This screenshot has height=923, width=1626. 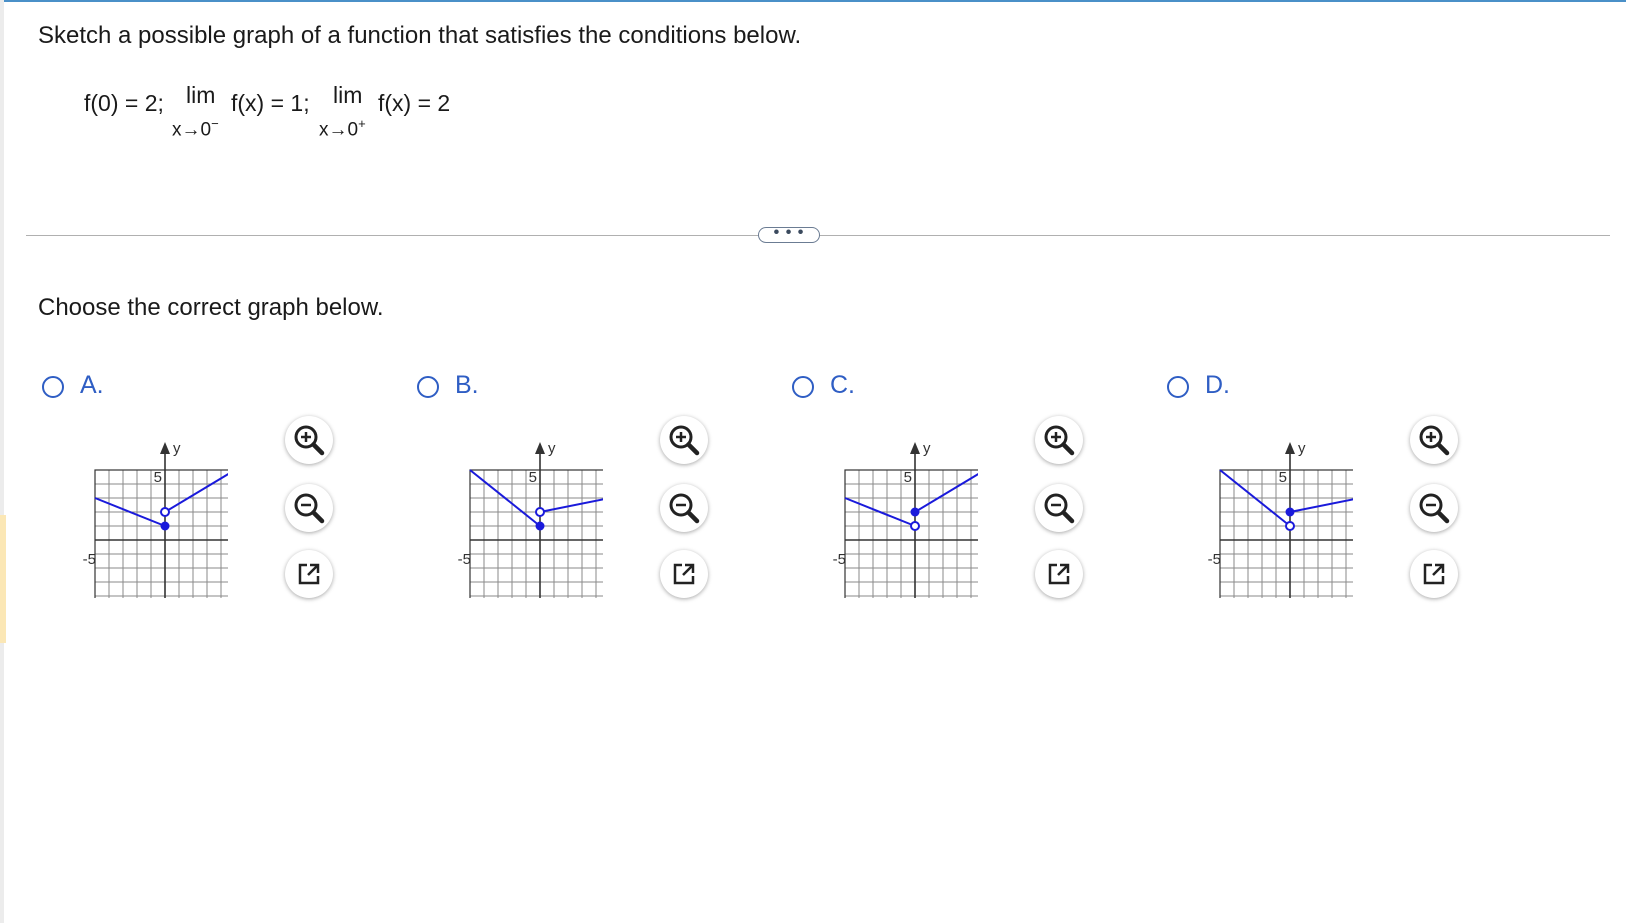 I want to click on option-d-open-new-window-button, so click(x=1434, y=574).